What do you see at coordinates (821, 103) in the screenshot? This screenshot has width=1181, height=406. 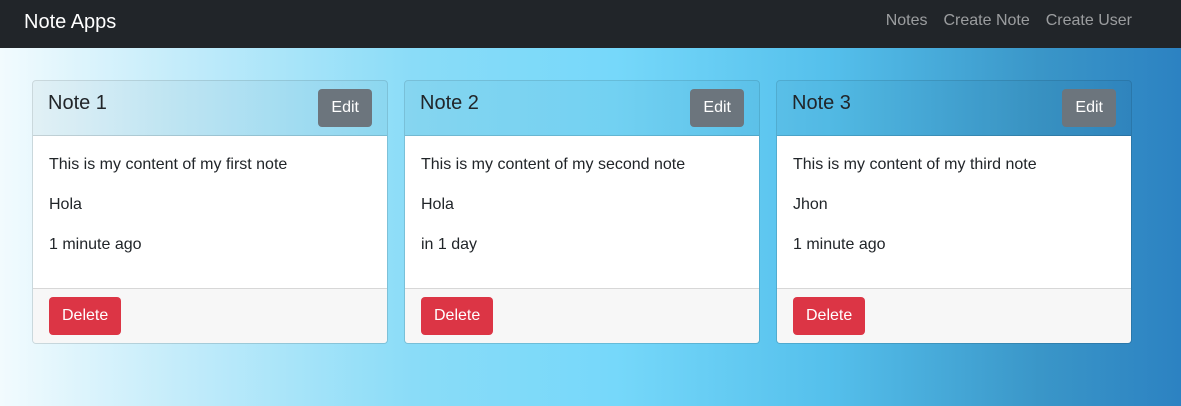 I see `note-title: Note 3` at bounding box center [821, 103].